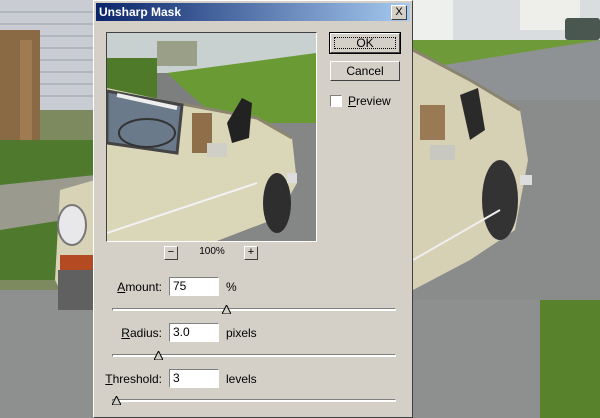 This screenshot has width=600, height=418. What do you see at coordinates (194, 332) in the screenshot?
I see `radius-input: 3.0` at bounding box center [194, 332].